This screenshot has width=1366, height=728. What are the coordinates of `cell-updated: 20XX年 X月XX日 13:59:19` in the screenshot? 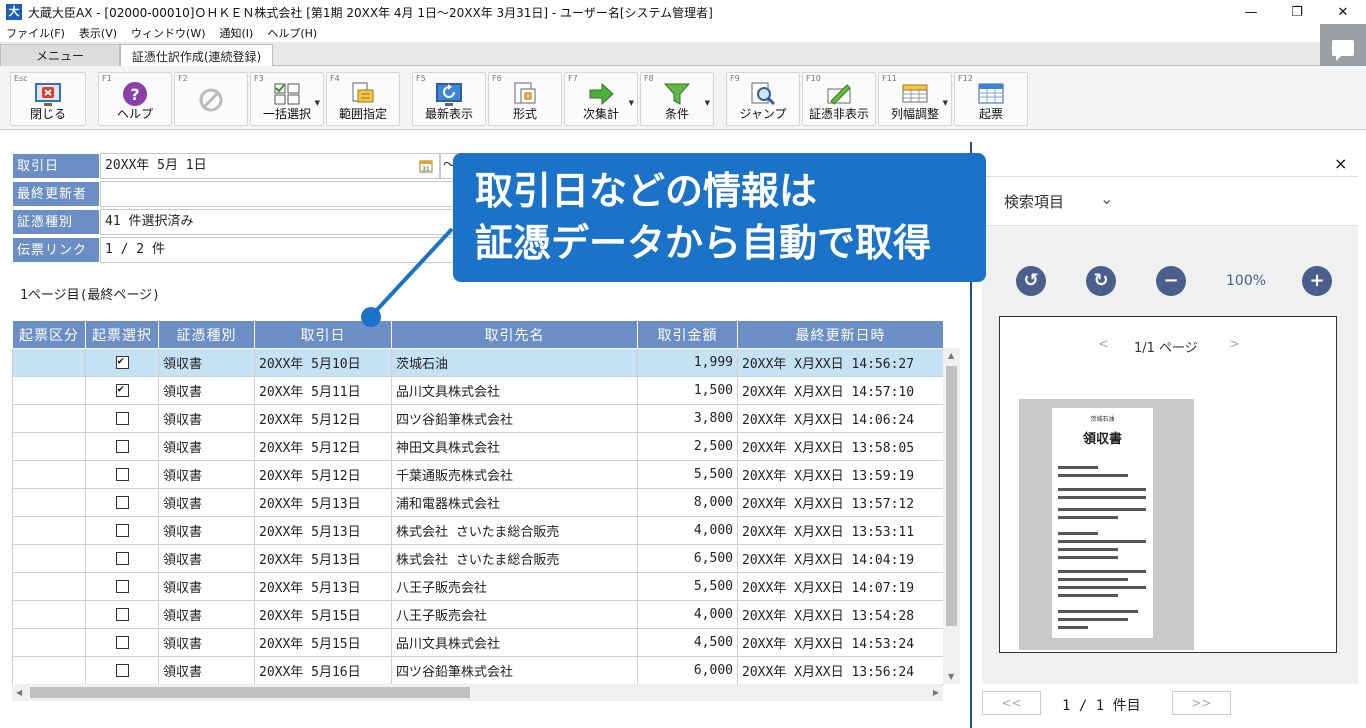 It's located at (840, 474).